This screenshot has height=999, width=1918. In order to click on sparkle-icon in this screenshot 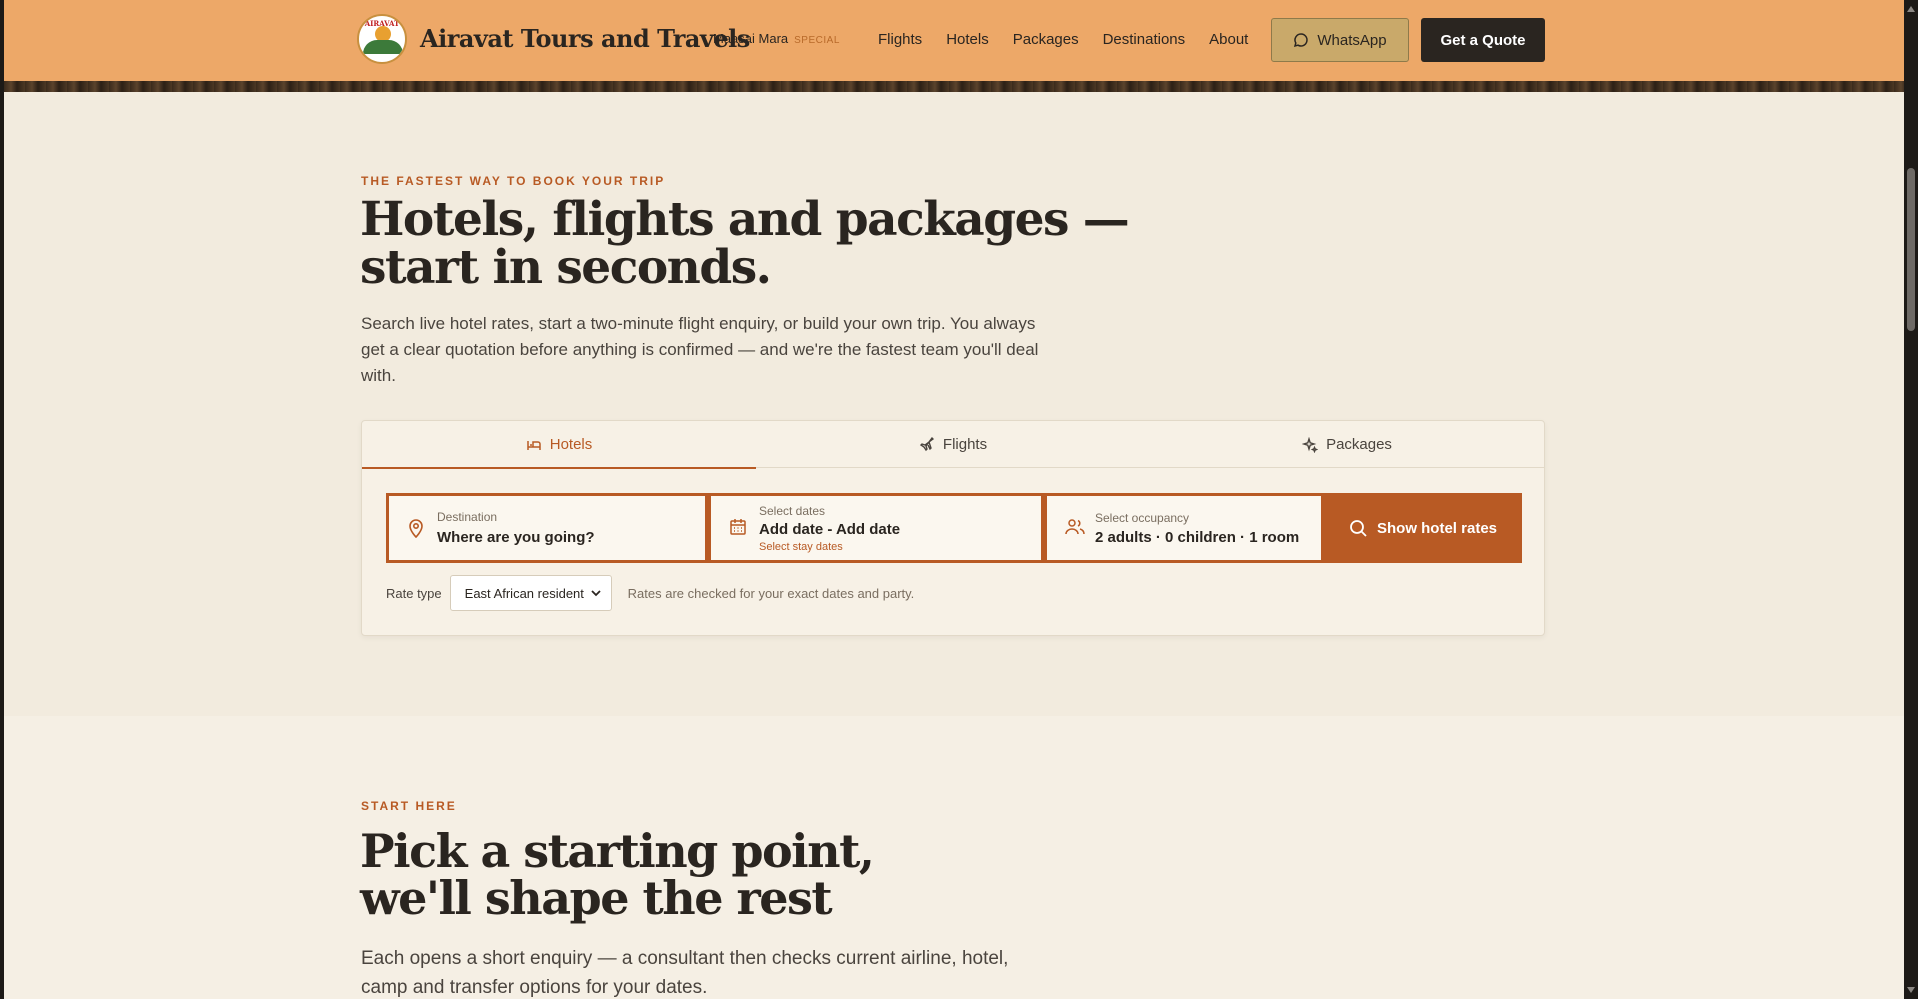, I will do `click(1310, 444)`.